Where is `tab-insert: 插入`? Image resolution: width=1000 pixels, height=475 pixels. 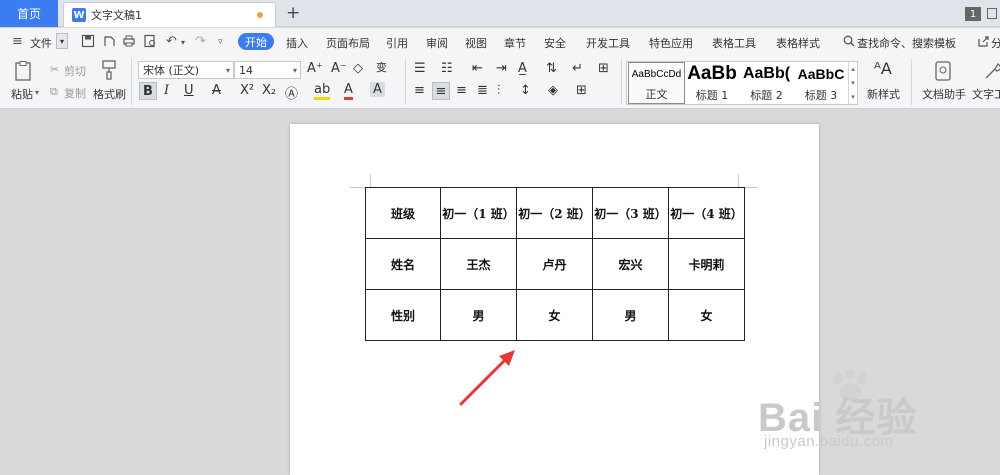 tab-insert: 插入 is located at coordinates (297, 43).